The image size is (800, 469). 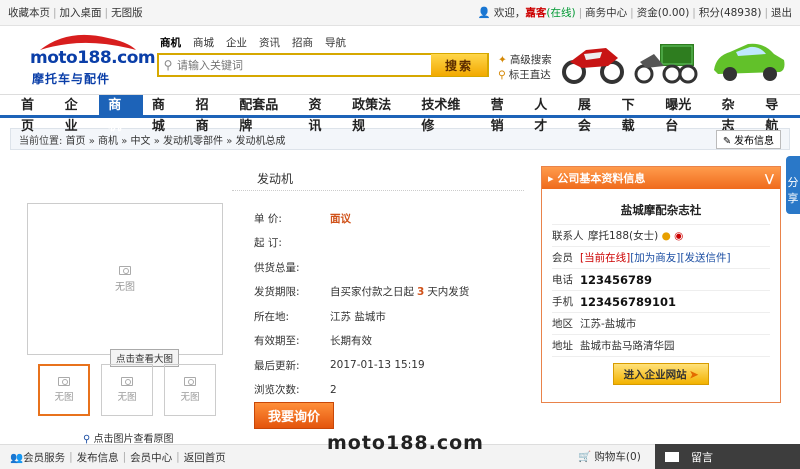 What do you see at coordinates (81, 13) in the screenshot?
I see `add-desktop-link: 加入桌面` at bounding box center [81, 13].